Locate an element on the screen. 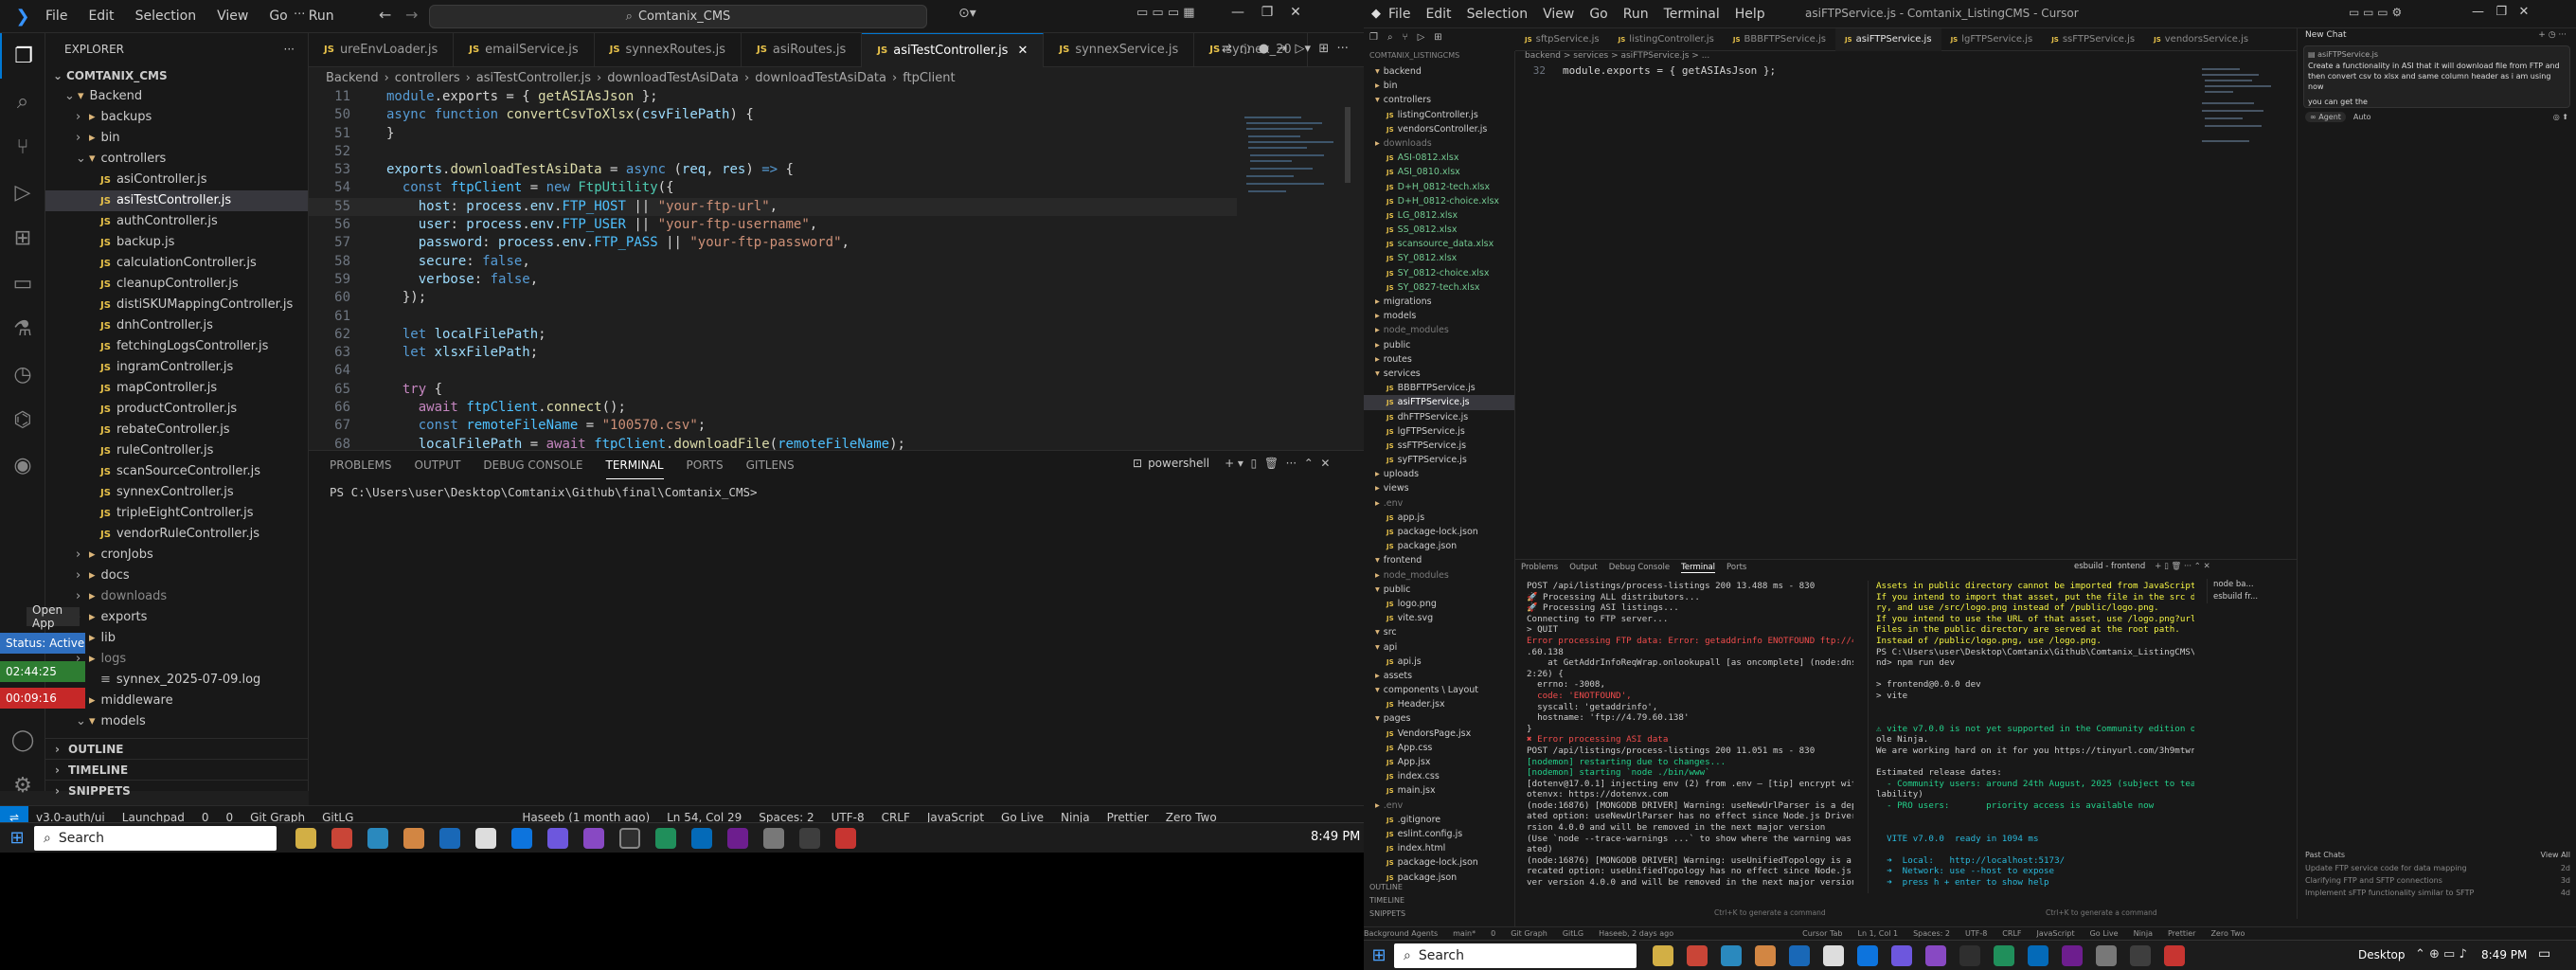 The width and height of the screenshot is (2576, 970). cursor-tree-item: JS Header.jsx is located at coordinates (1439, 704).